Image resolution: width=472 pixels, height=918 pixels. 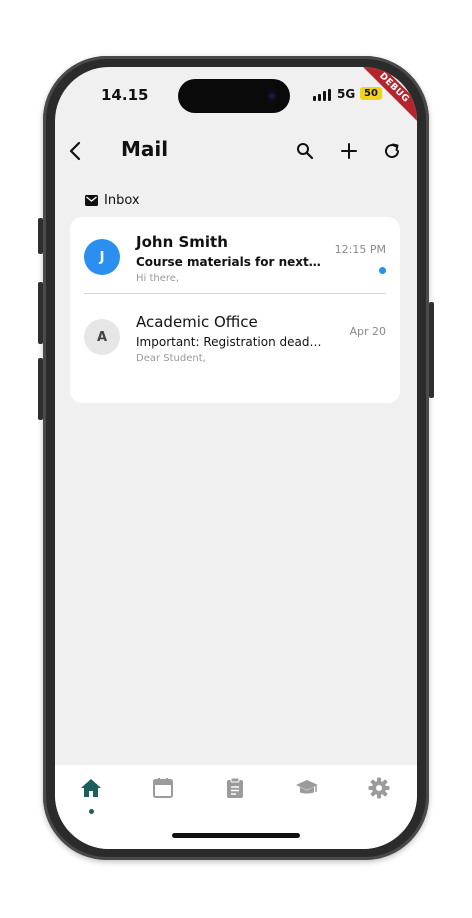 I want to click on battery-level: 50, so click(x=371, y=93).